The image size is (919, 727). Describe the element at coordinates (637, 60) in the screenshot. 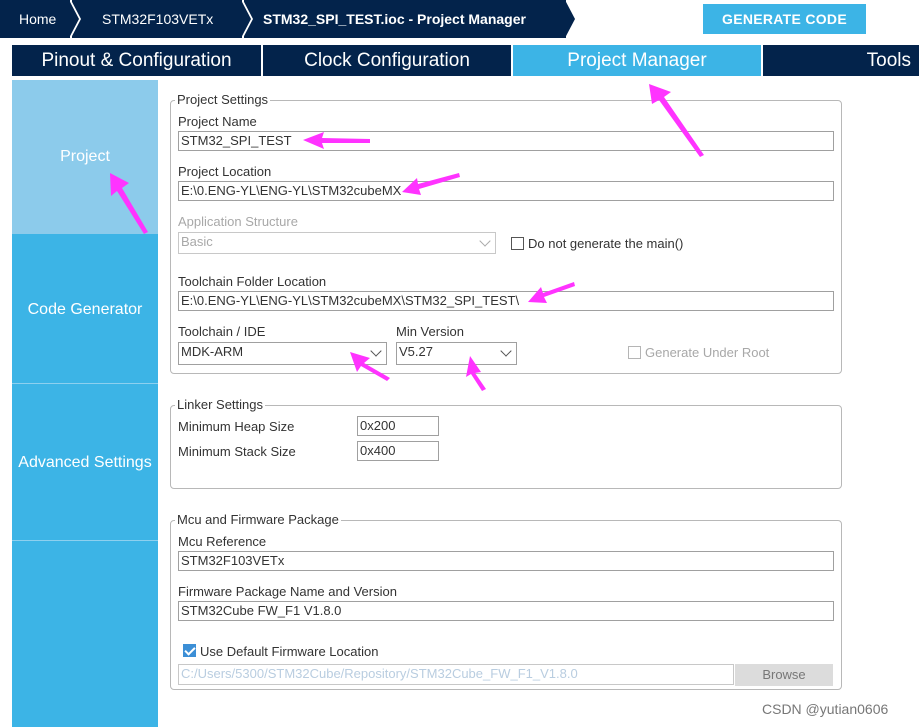

I see `tab-project-manager: Project Manager` at that location.